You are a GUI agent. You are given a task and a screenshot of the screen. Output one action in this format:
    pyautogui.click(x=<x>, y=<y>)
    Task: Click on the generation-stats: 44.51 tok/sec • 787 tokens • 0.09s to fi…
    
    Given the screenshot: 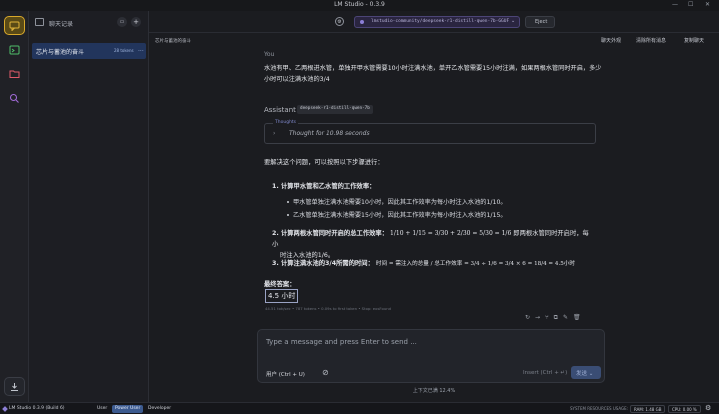 What is the action you would take?
    pyautogui.click(x=328, y=308)
    